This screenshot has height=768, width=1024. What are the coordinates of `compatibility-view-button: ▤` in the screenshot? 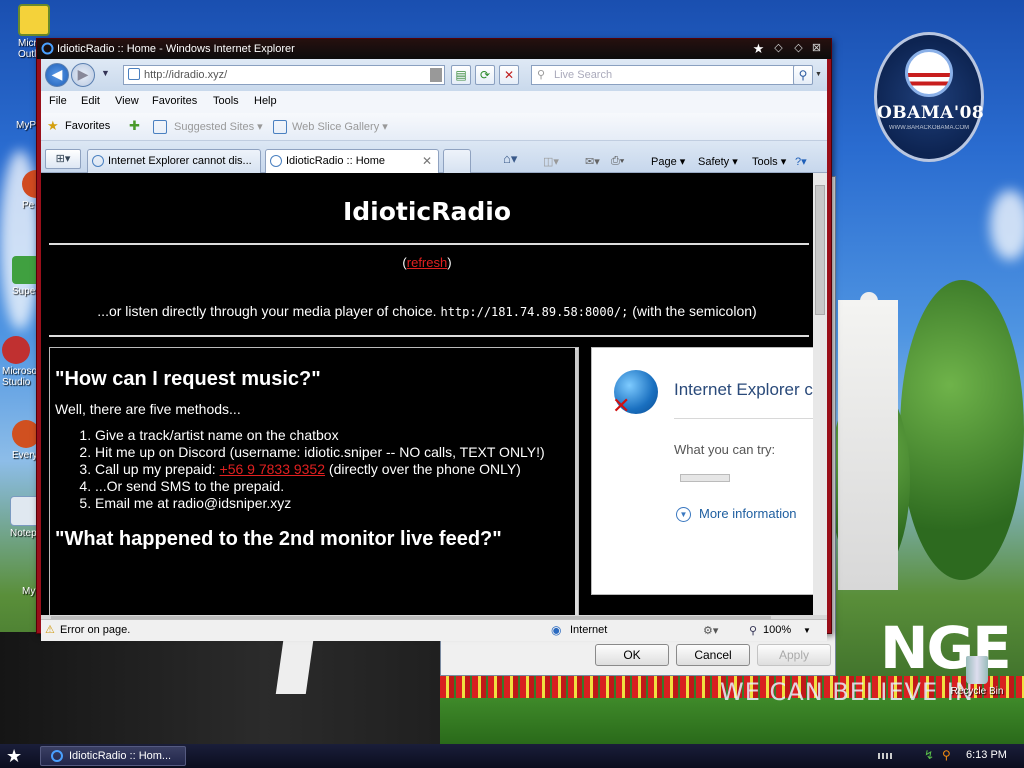 It's located at (461, 75).